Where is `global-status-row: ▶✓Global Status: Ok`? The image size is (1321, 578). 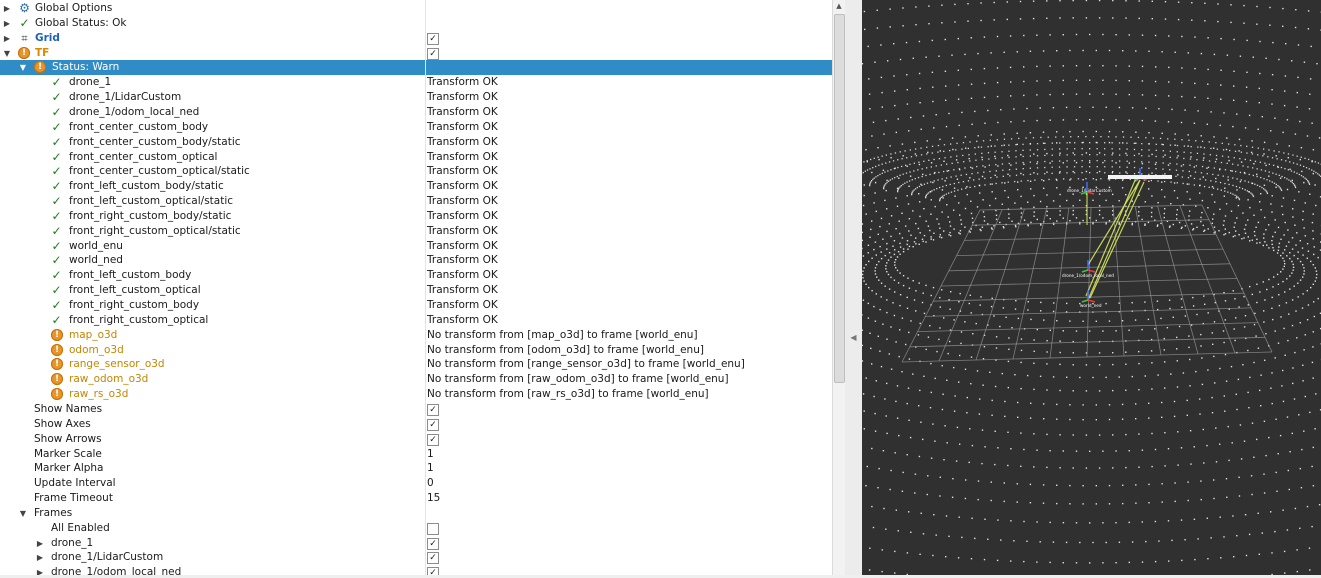 global-status-row: ▶✓Global Status: Ok is located at coordinates (416, 23).